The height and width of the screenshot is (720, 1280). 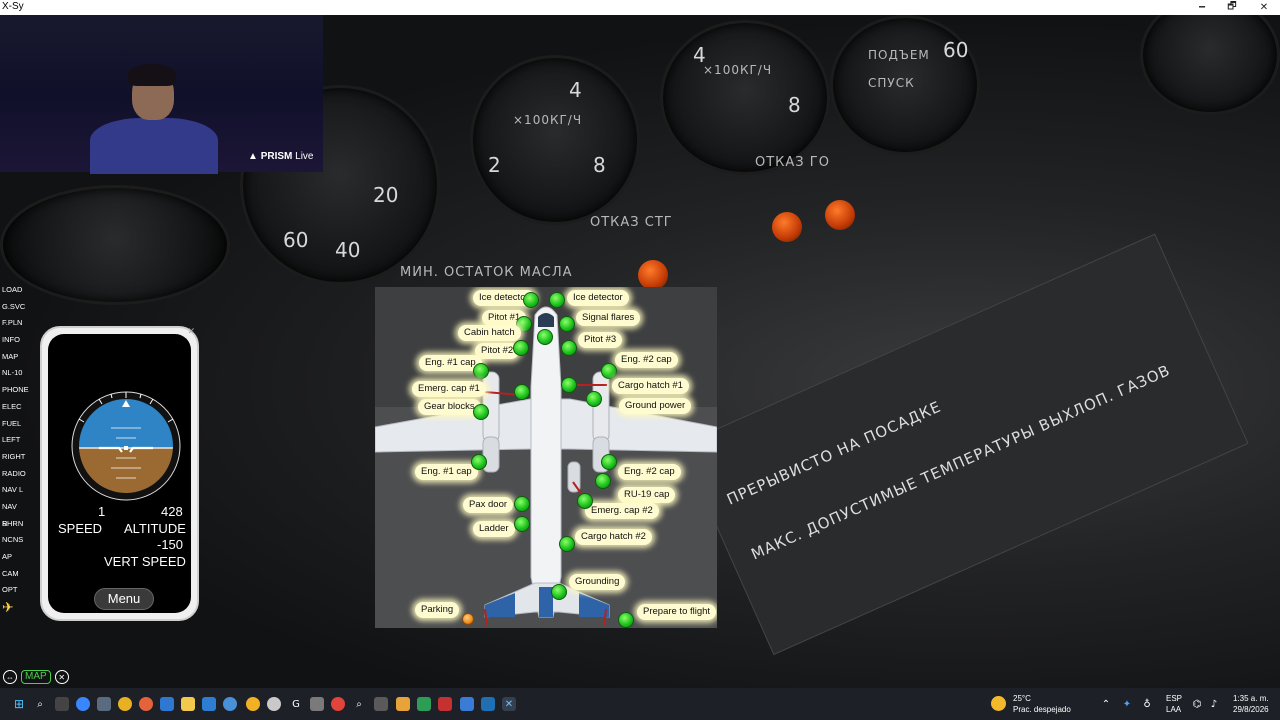 I want to click on sidebar-item-opt: OPT, so click(x=12, y=590).